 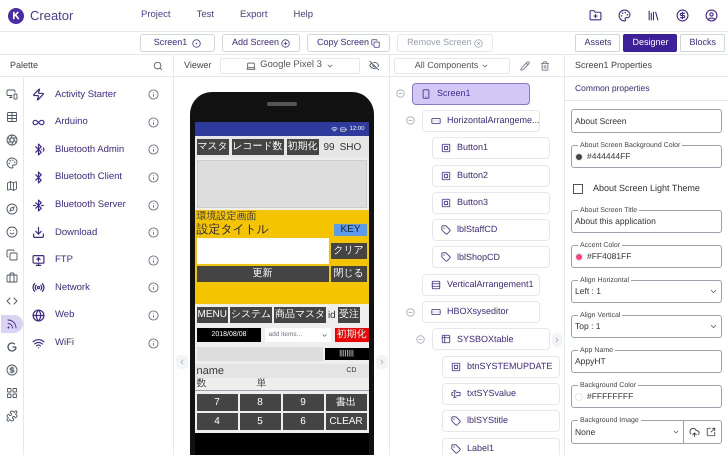 I want to click on dollar-icon, so click(x=682, y=15).